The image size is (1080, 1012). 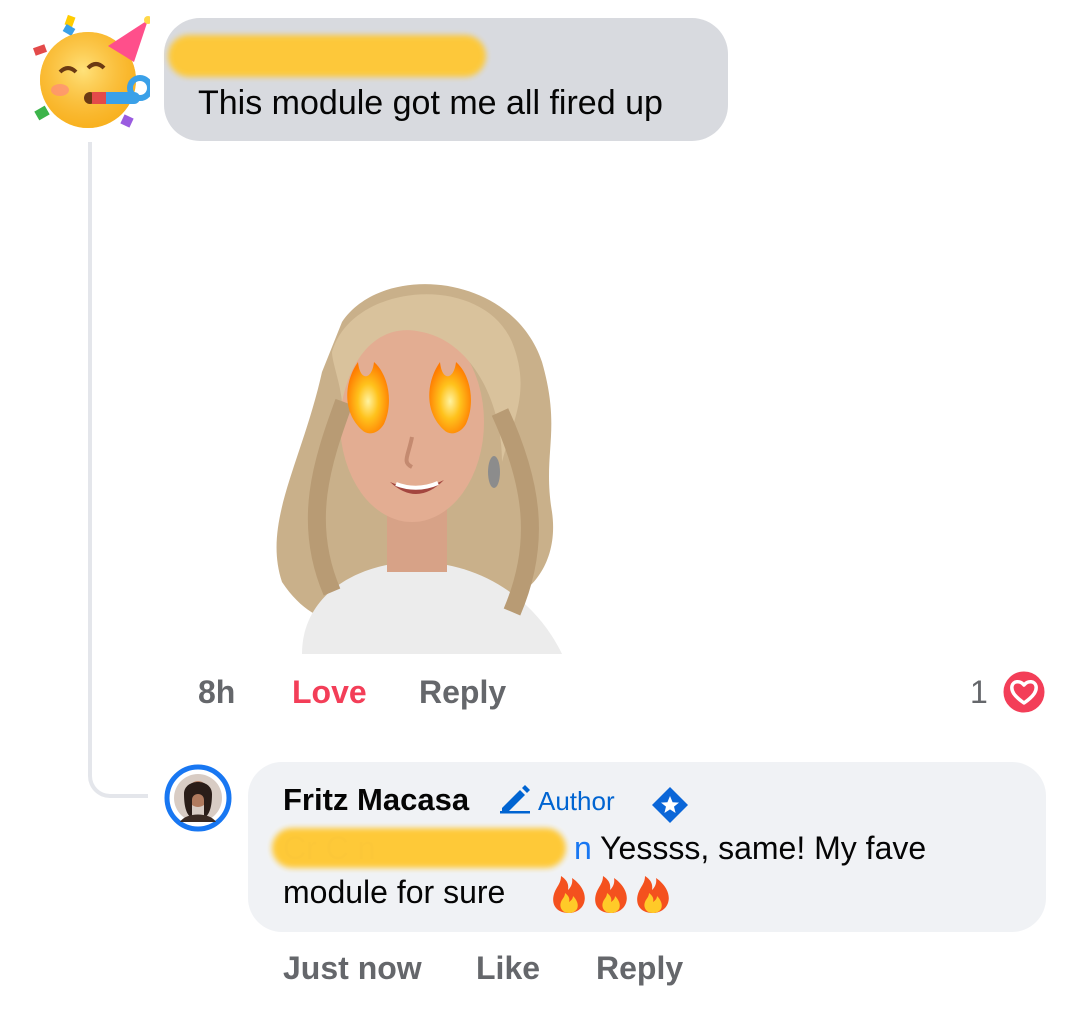 What do you see at coordinates (763, 848) in the screenshot?
I see `reply-text: Yessss, same! My fave` at bounding box center [763, 848].